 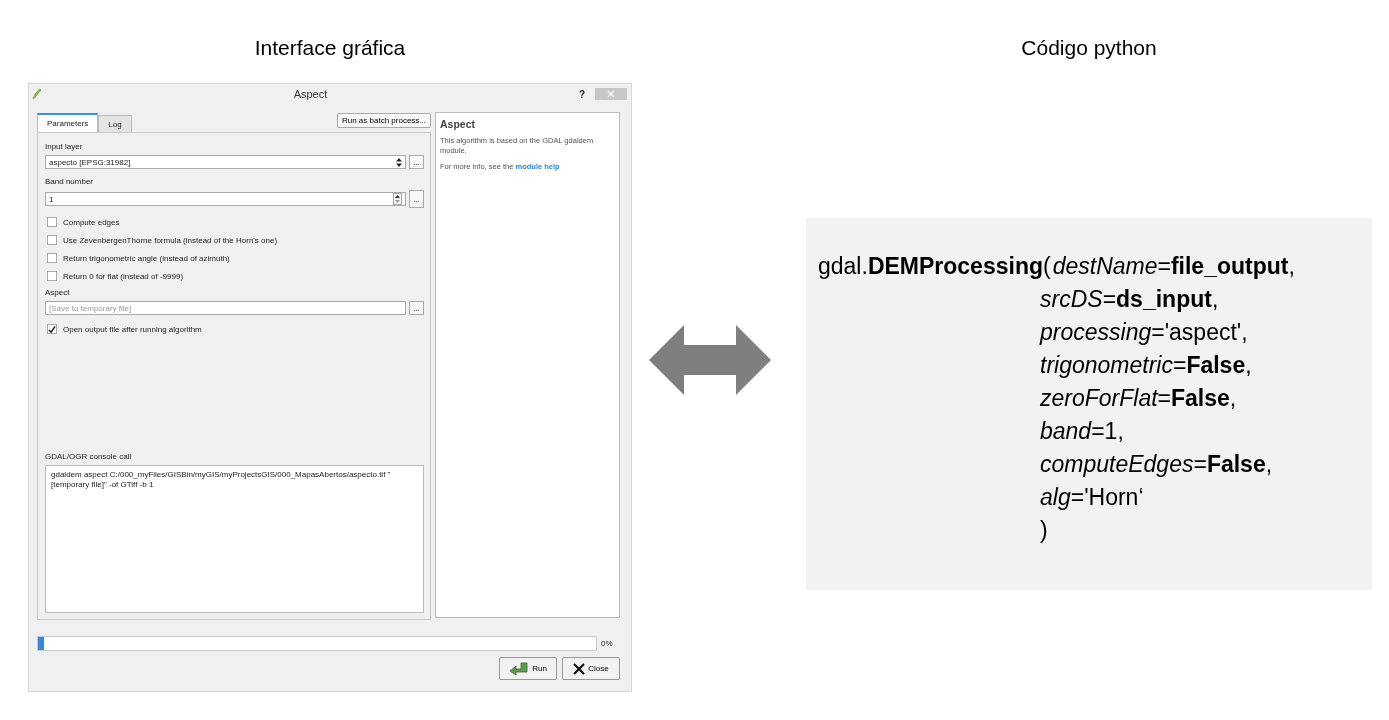 I want to click on spin-arrows-icon, so click(x=397, y=199).